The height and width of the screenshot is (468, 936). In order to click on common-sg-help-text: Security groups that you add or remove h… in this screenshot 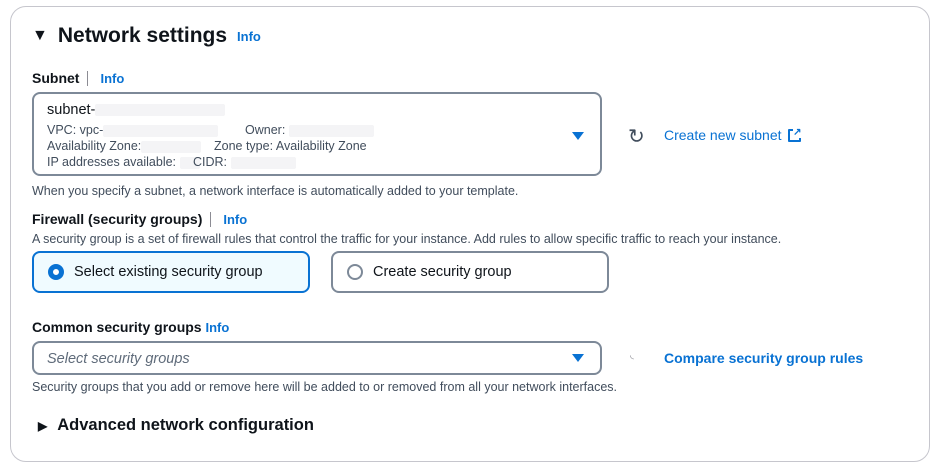, I will do `click(325, 387)`.